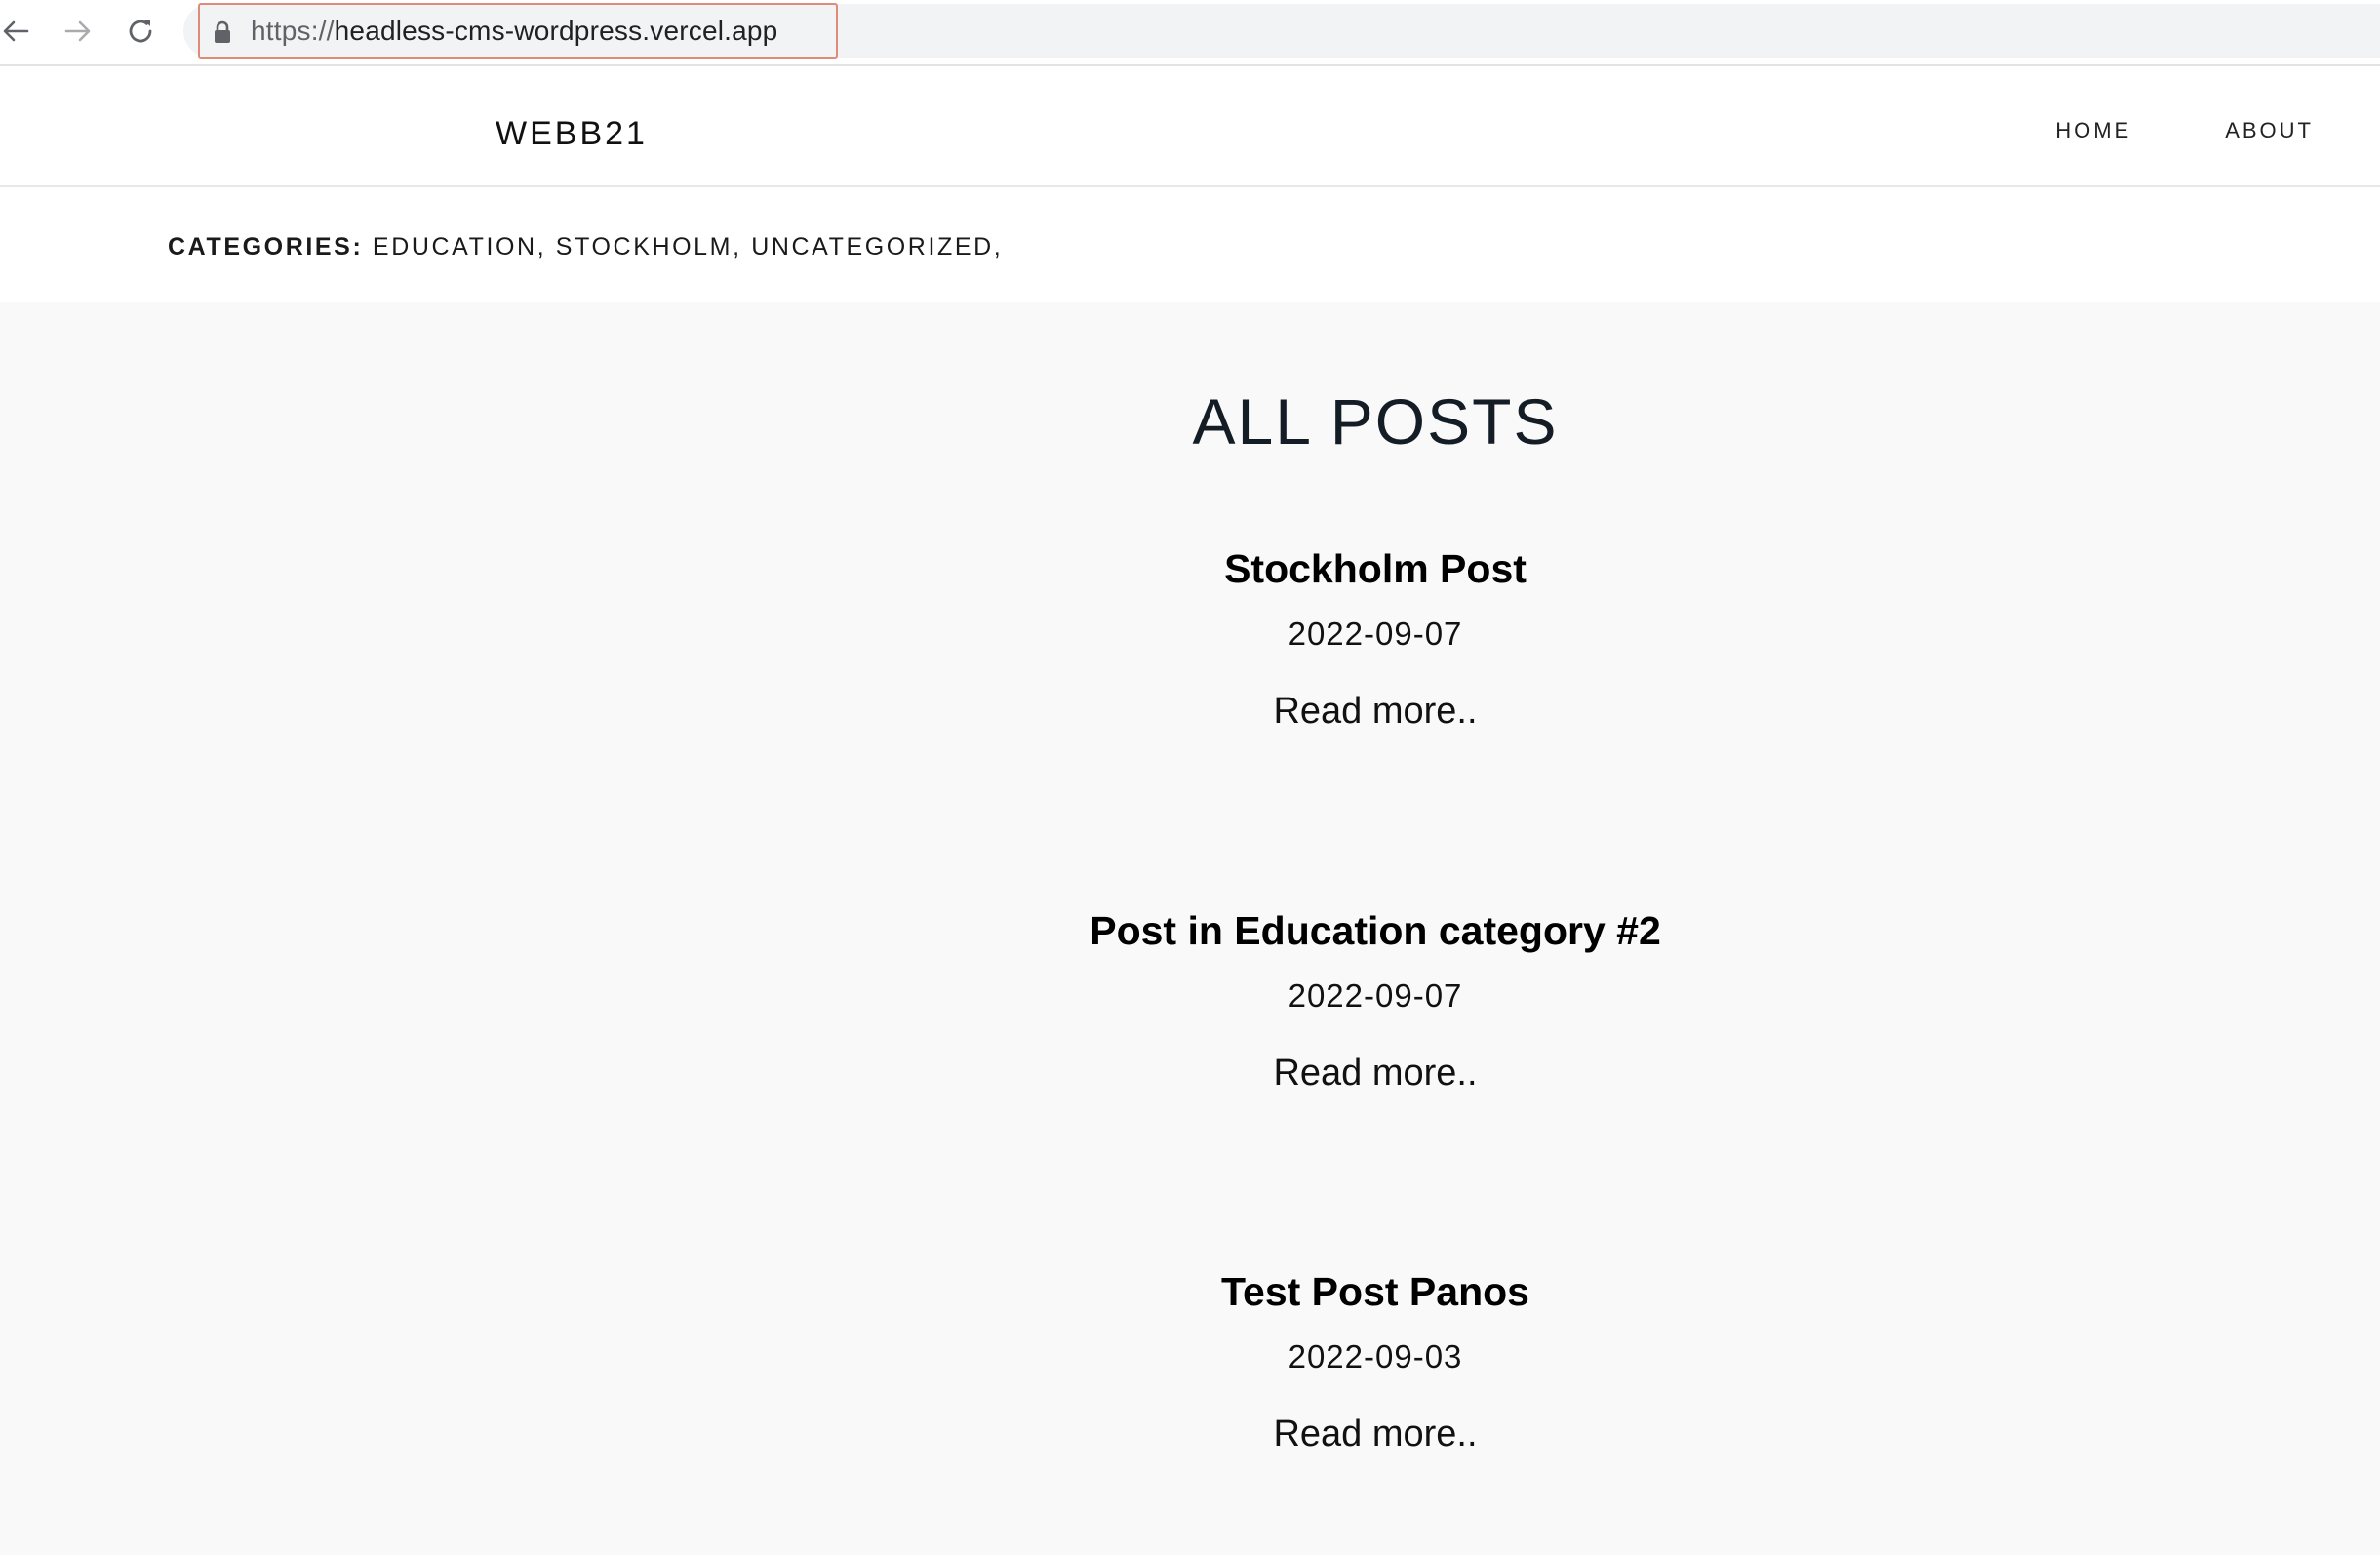 The width and height of the screenshot is (2380, 1555). Describe the element at coordinates (2269, 131) in the screenshot. I see `nav-about-link: ABOUT` at that location.